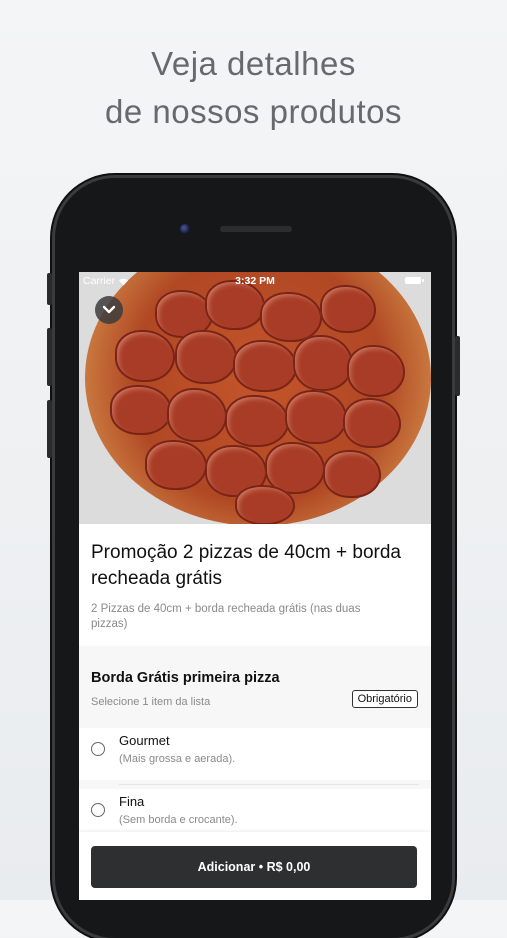 This screenshot has width=507, height=938. What do you see at coordinates (177, 759) in the screenshot?
I see `option-description: (Mais grossa e aerada).` at bounding box center [177, 759].